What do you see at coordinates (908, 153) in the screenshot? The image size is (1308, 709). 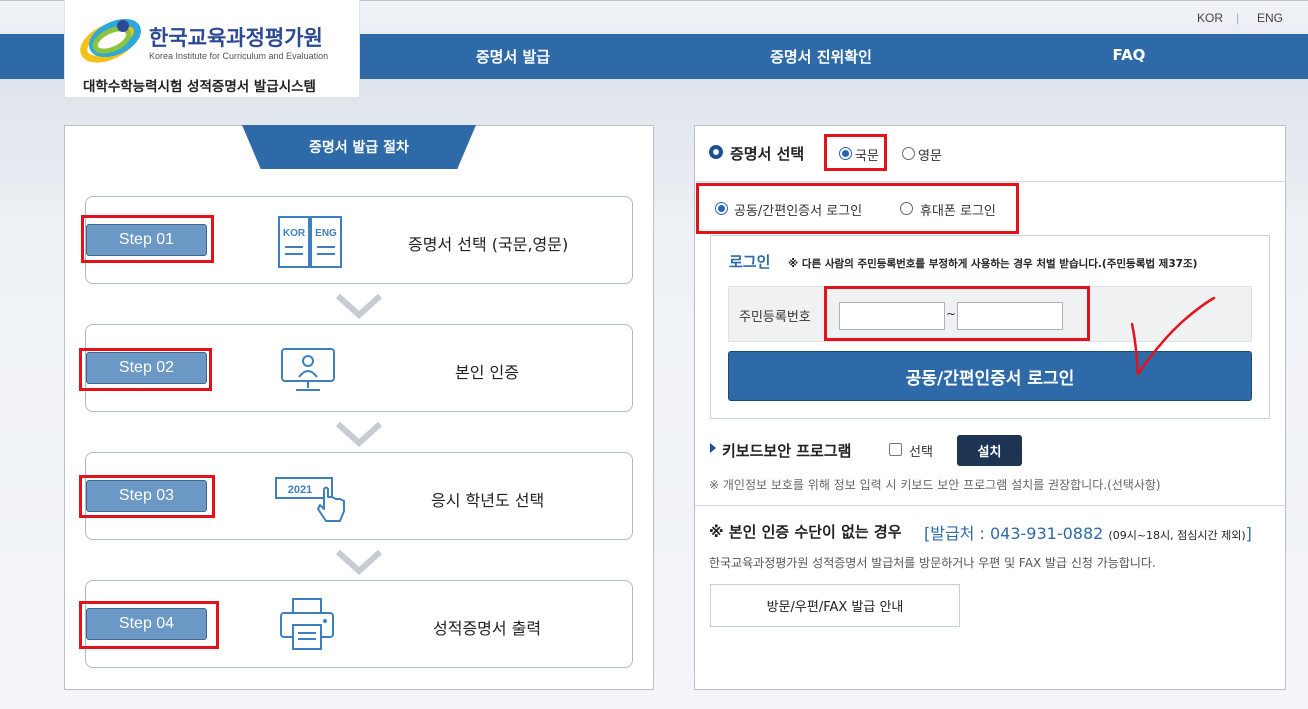 I see `radio-english` at bounding box center [908, 153].